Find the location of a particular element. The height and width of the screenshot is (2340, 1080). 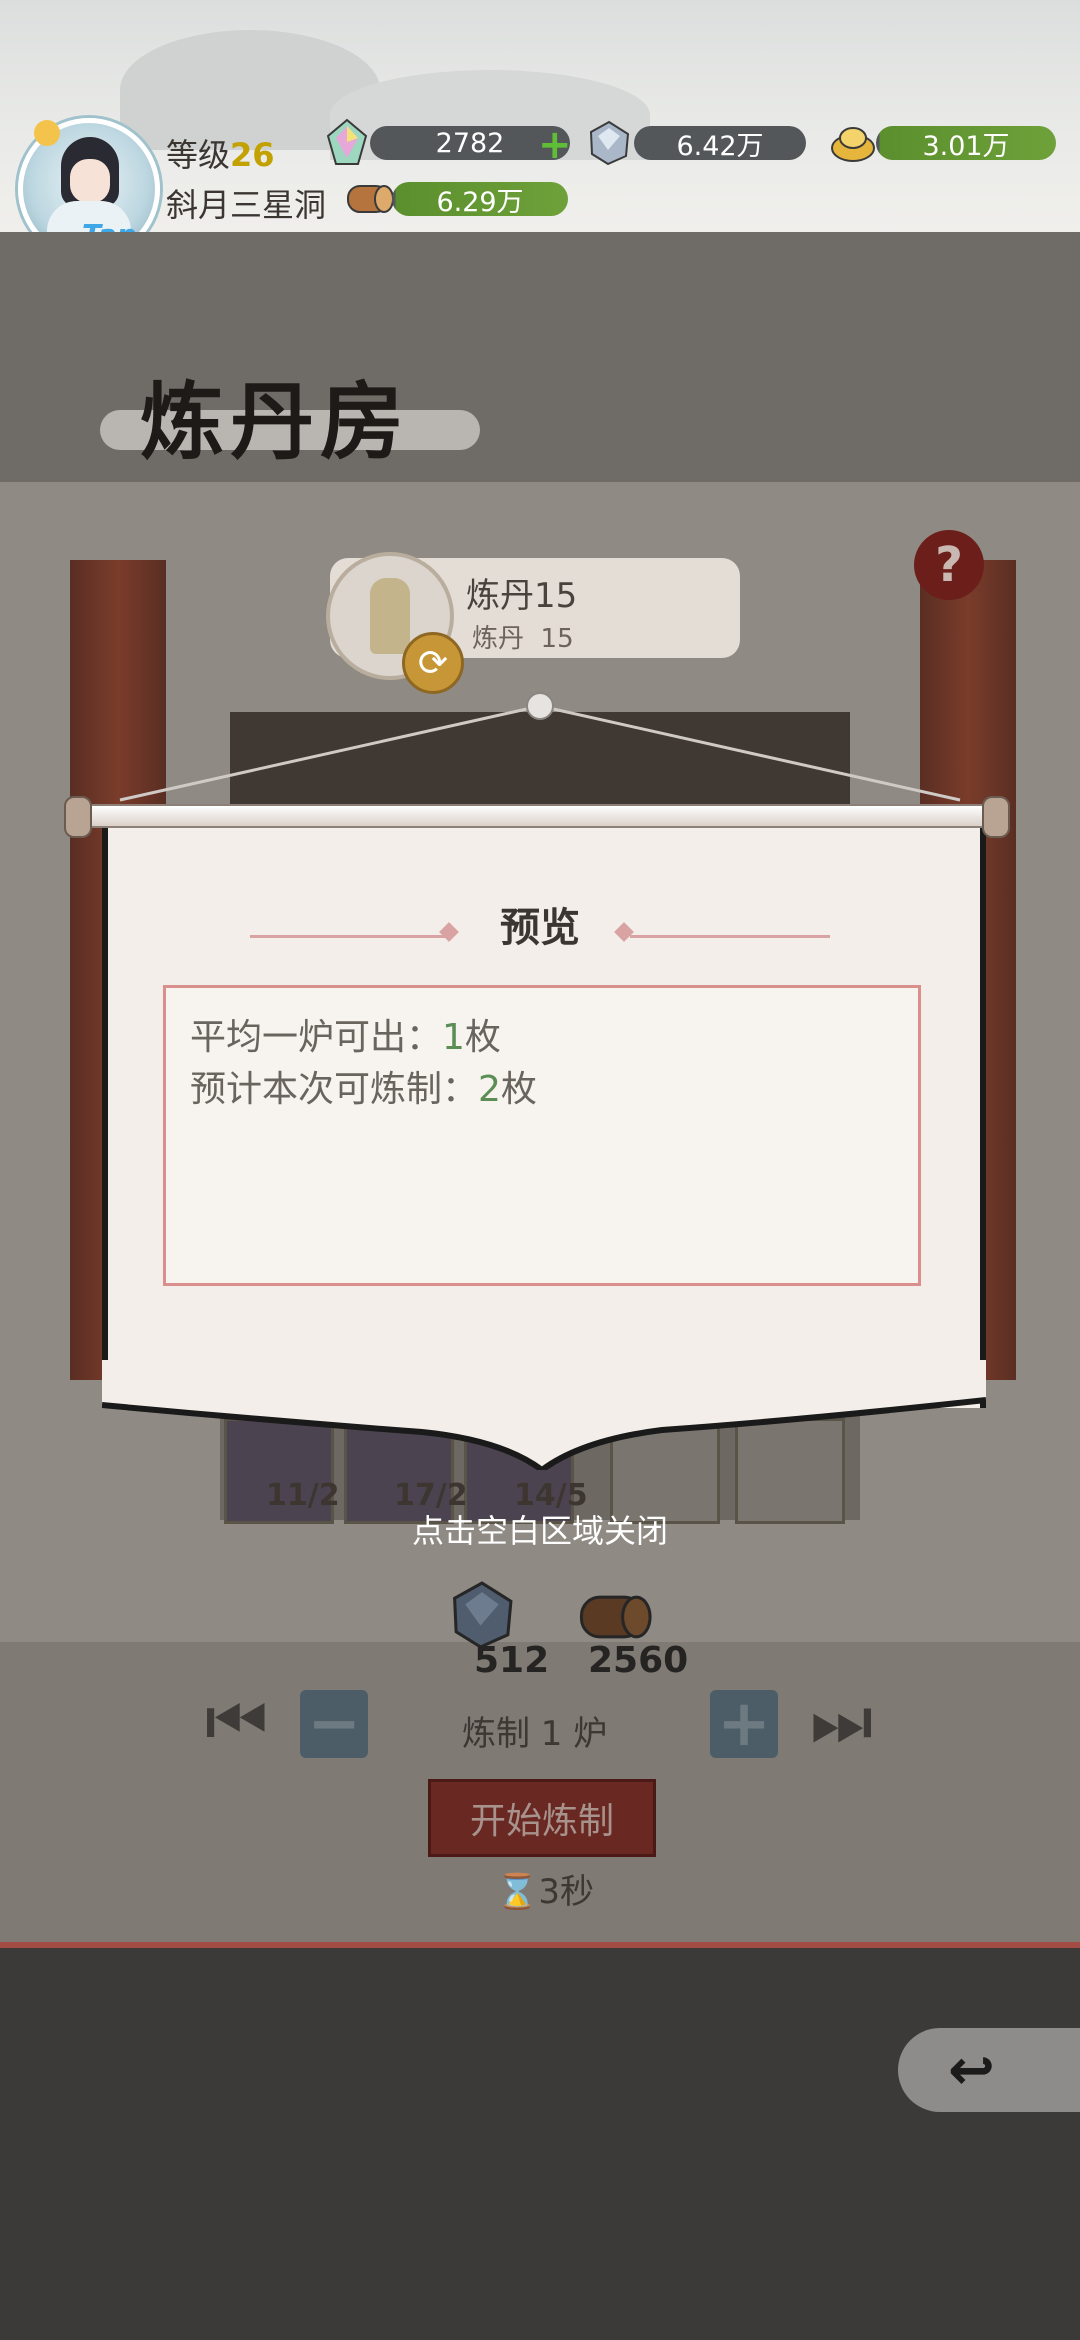

cave-name: 斜月三星洞 is located at coordinates (246, 205).